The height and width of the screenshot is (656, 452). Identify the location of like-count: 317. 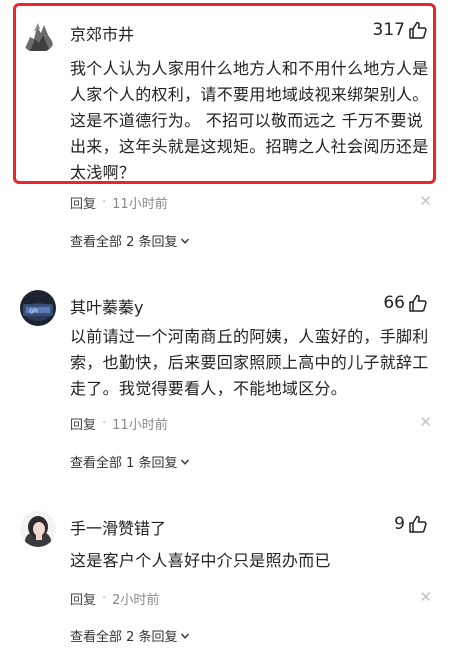
(388, 30).